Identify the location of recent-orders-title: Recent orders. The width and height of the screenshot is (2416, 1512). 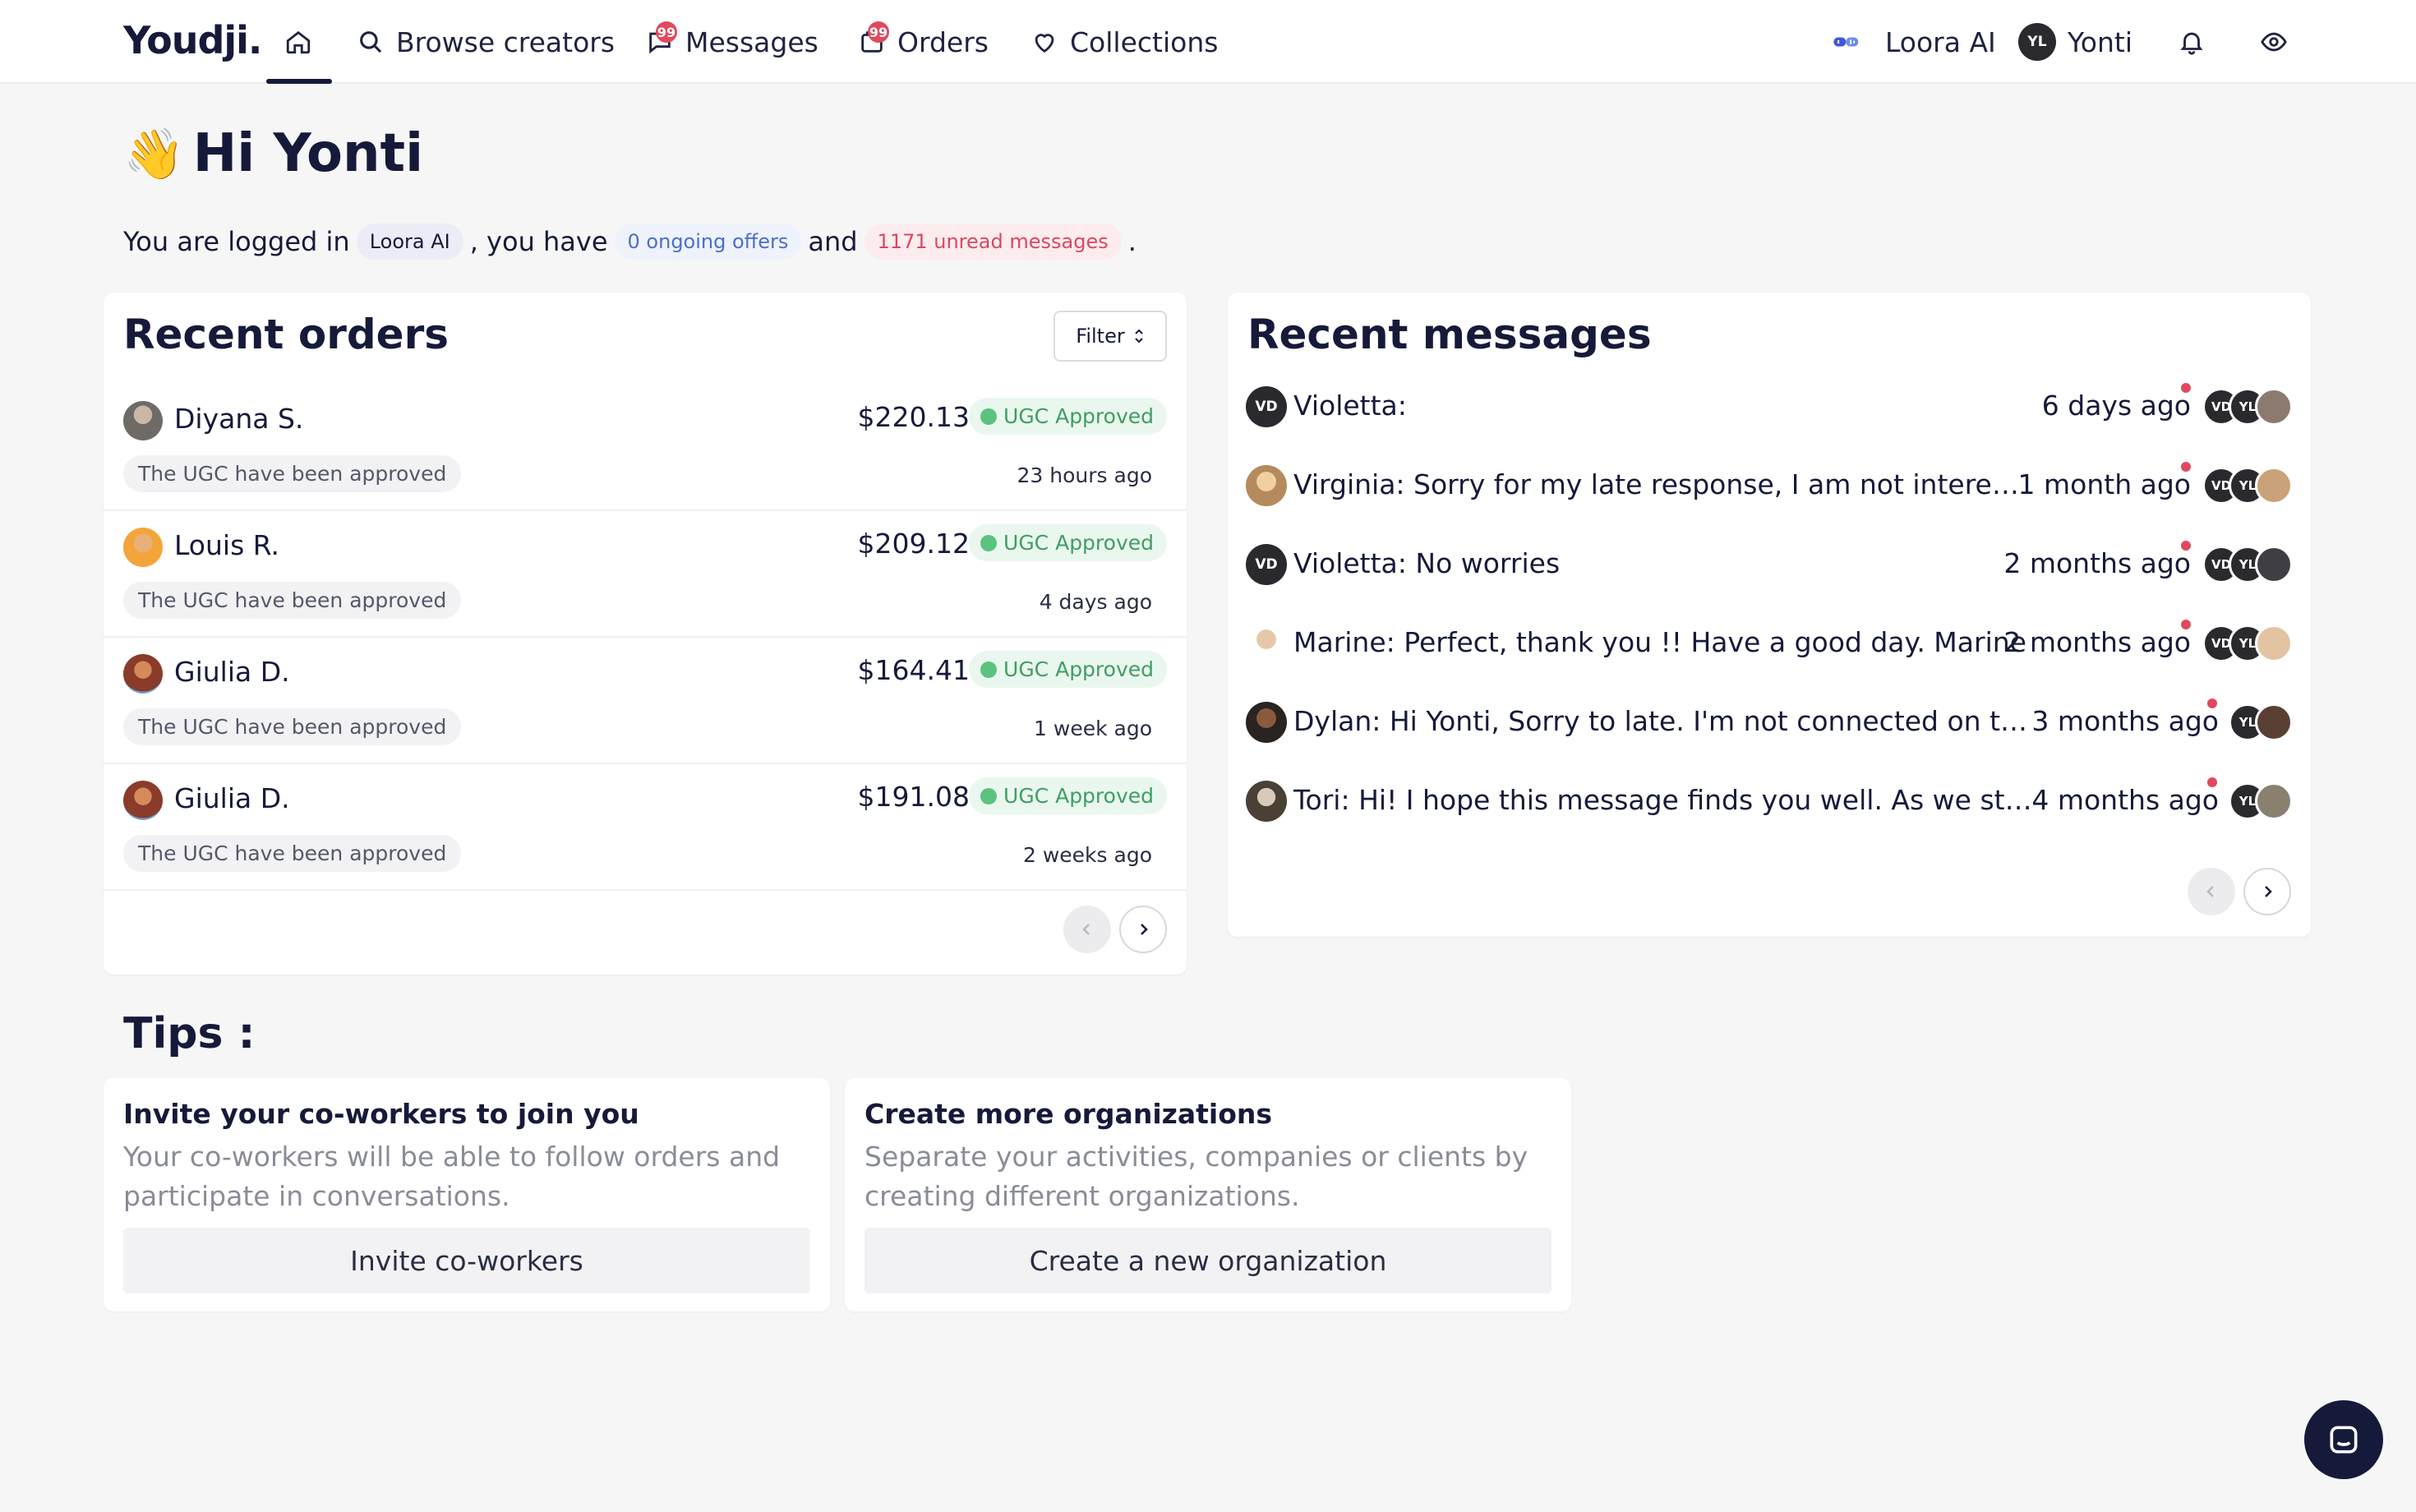
(286, 335).